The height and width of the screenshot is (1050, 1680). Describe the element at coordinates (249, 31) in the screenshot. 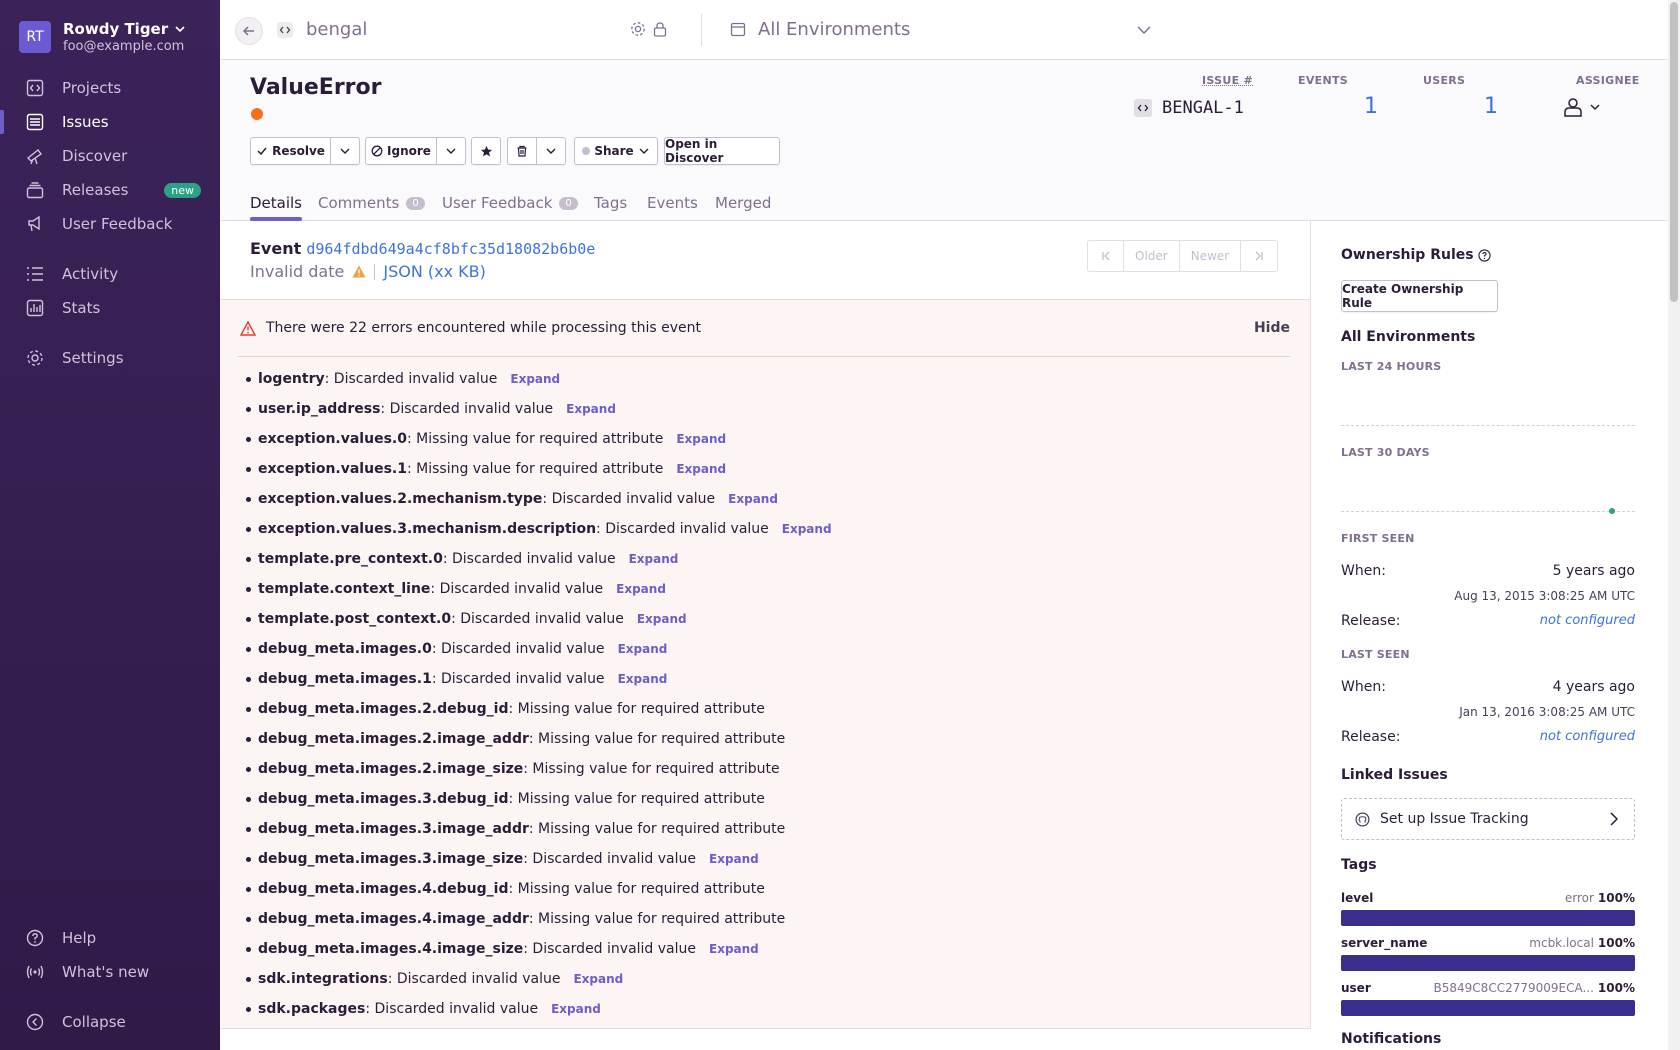

I see `back-button` at that location.